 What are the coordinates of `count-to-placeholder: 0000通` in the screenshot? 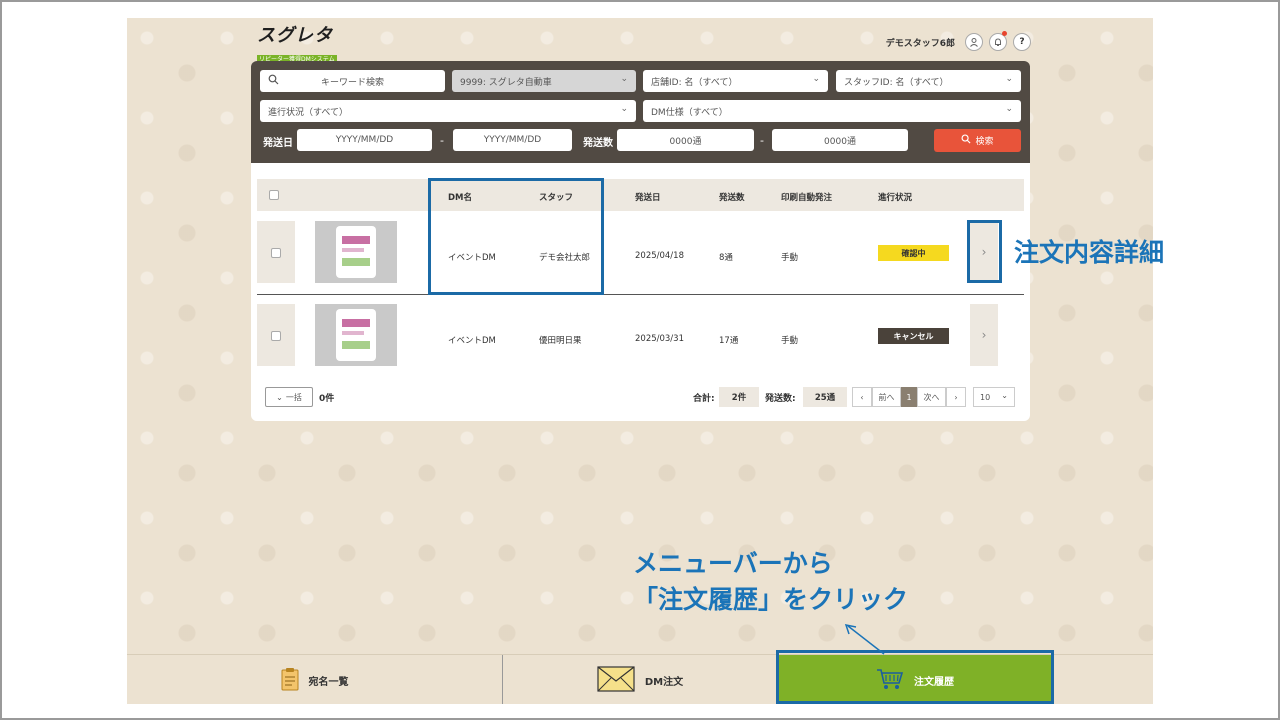 It's located at (840, 141).